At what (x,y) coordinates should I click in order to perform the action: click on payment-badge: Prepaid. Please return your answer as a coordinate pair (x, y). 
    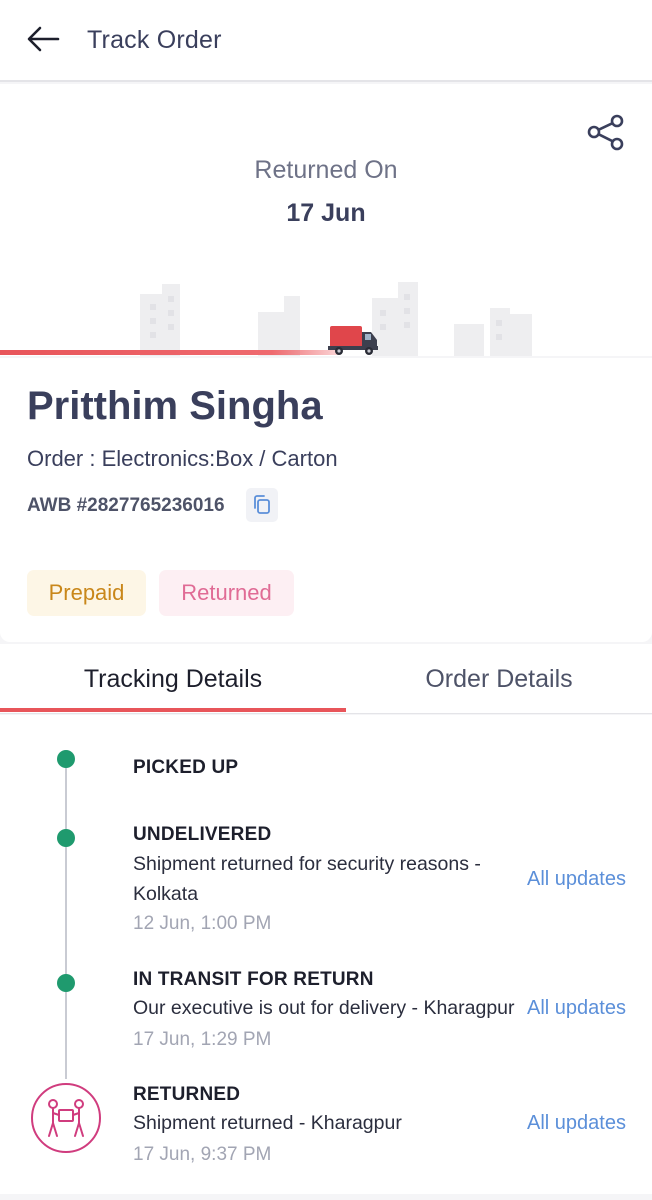
    Looking at the image, I should click on (86, 593).